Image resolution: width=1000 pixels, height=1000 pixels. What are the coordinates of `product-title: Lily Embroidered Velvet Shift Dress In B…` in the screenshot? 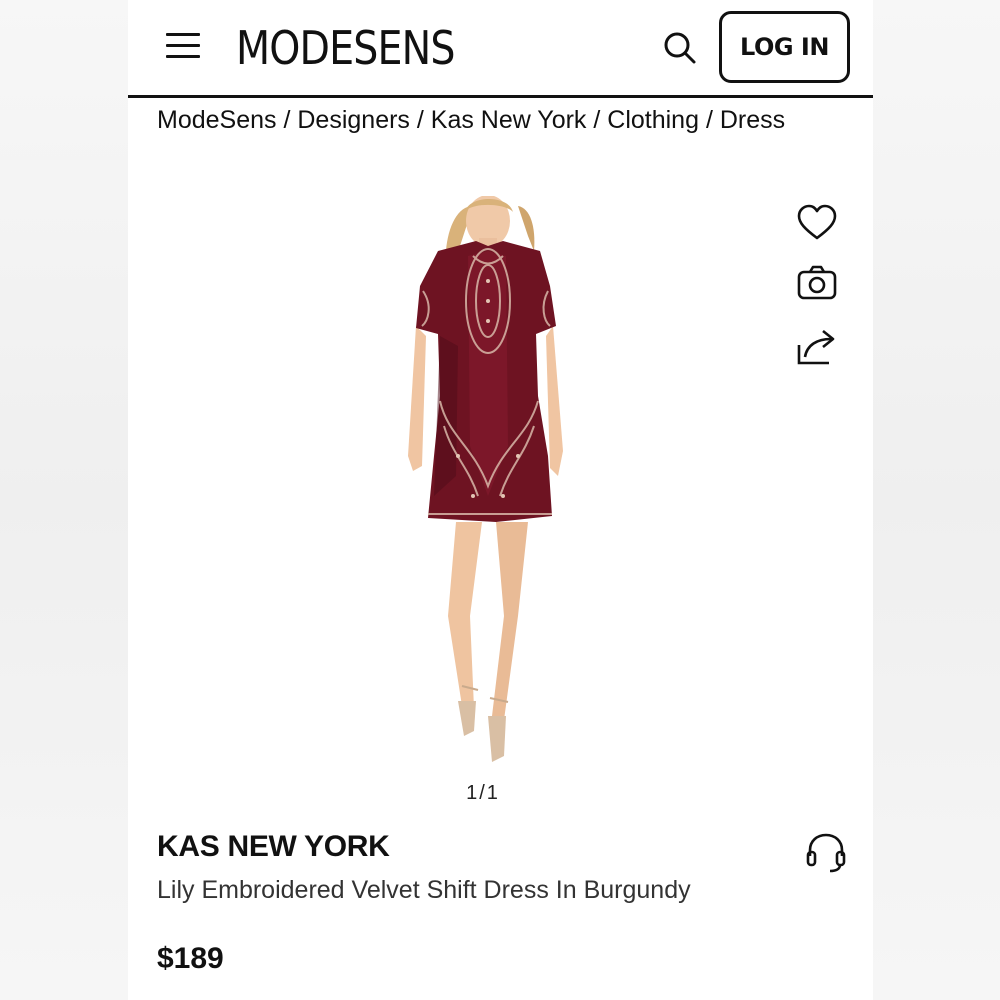 It's located at (424, 890).